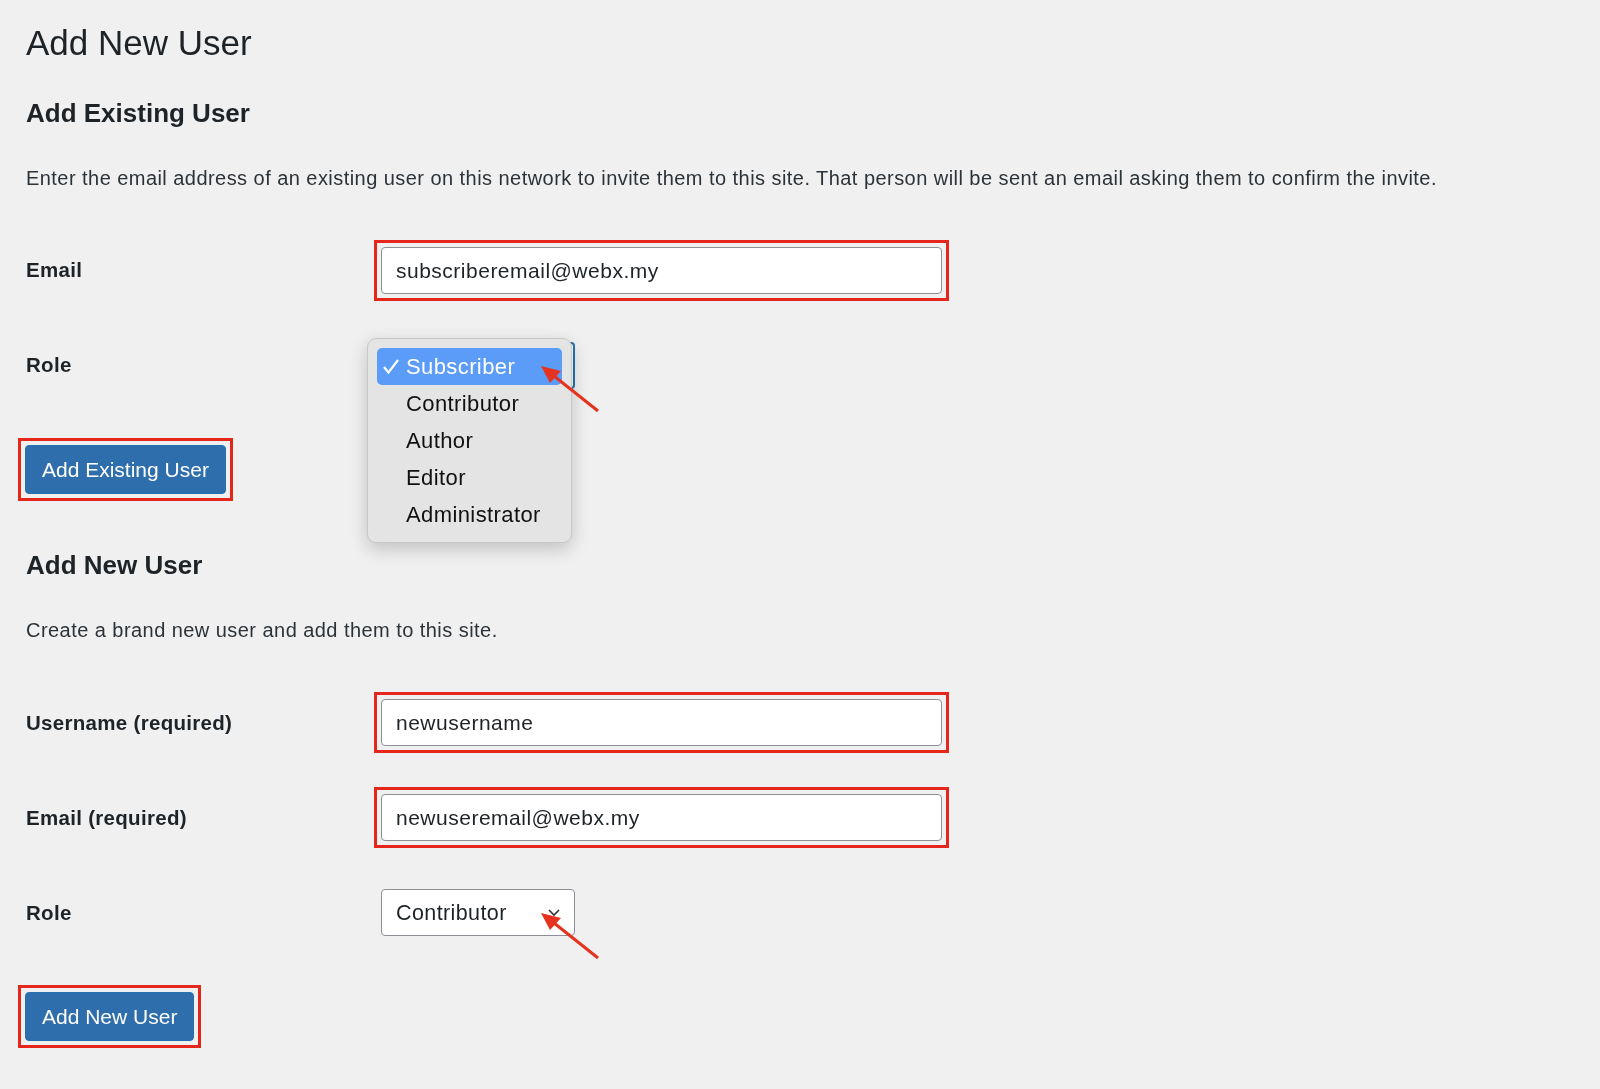  Describe the element at coordinates (391, 367) in the screenshot. I see `checkmark-icon` at that location.